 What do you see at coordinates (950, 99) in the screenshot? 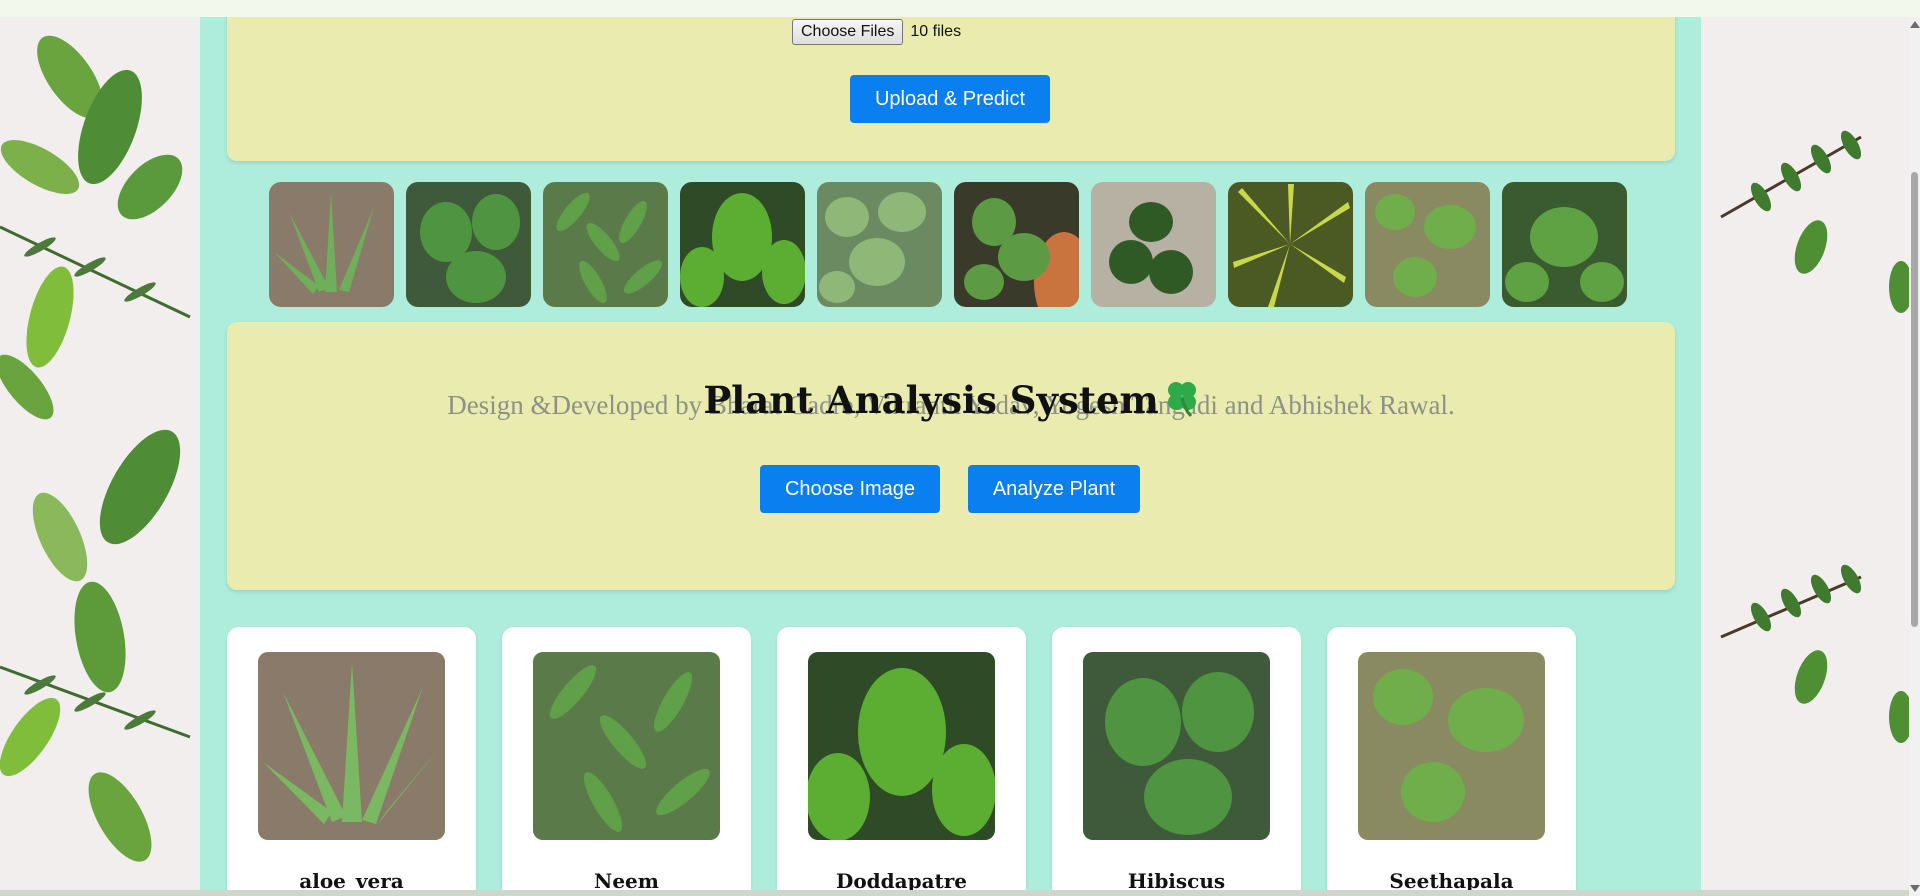
I see `upload-predict-button: Upload & Predict` at bounding box center [950, 99].